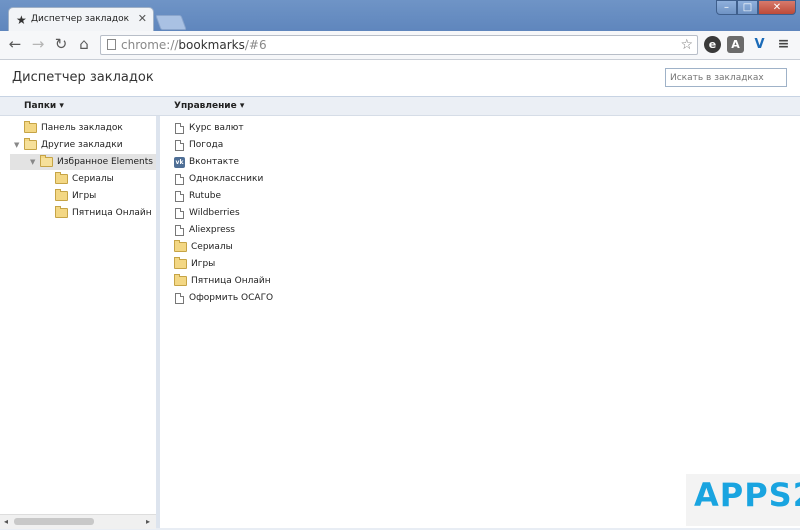 This screenshot has height=530, width=800. I want to click on close-window-button: ✕, so click(777, 7).